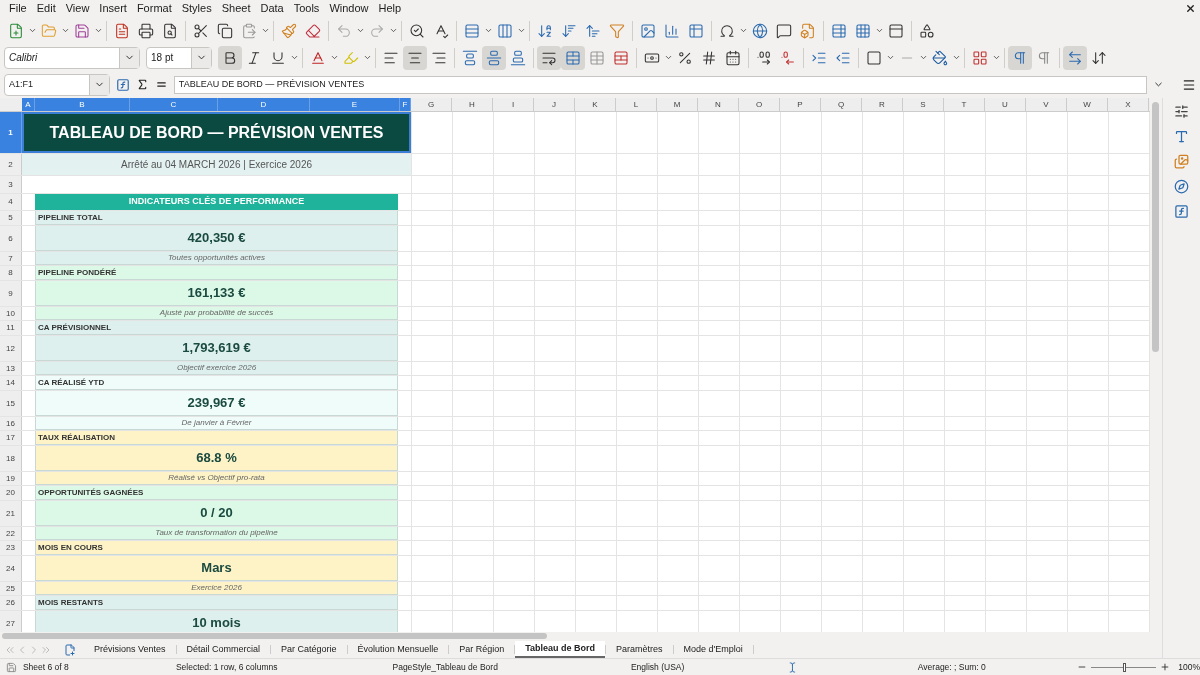 This screenshot has height=675, width=1200. Describe the element at coordinates (390, 8) in the screenshot. I see `menu-item: Help` at that location.